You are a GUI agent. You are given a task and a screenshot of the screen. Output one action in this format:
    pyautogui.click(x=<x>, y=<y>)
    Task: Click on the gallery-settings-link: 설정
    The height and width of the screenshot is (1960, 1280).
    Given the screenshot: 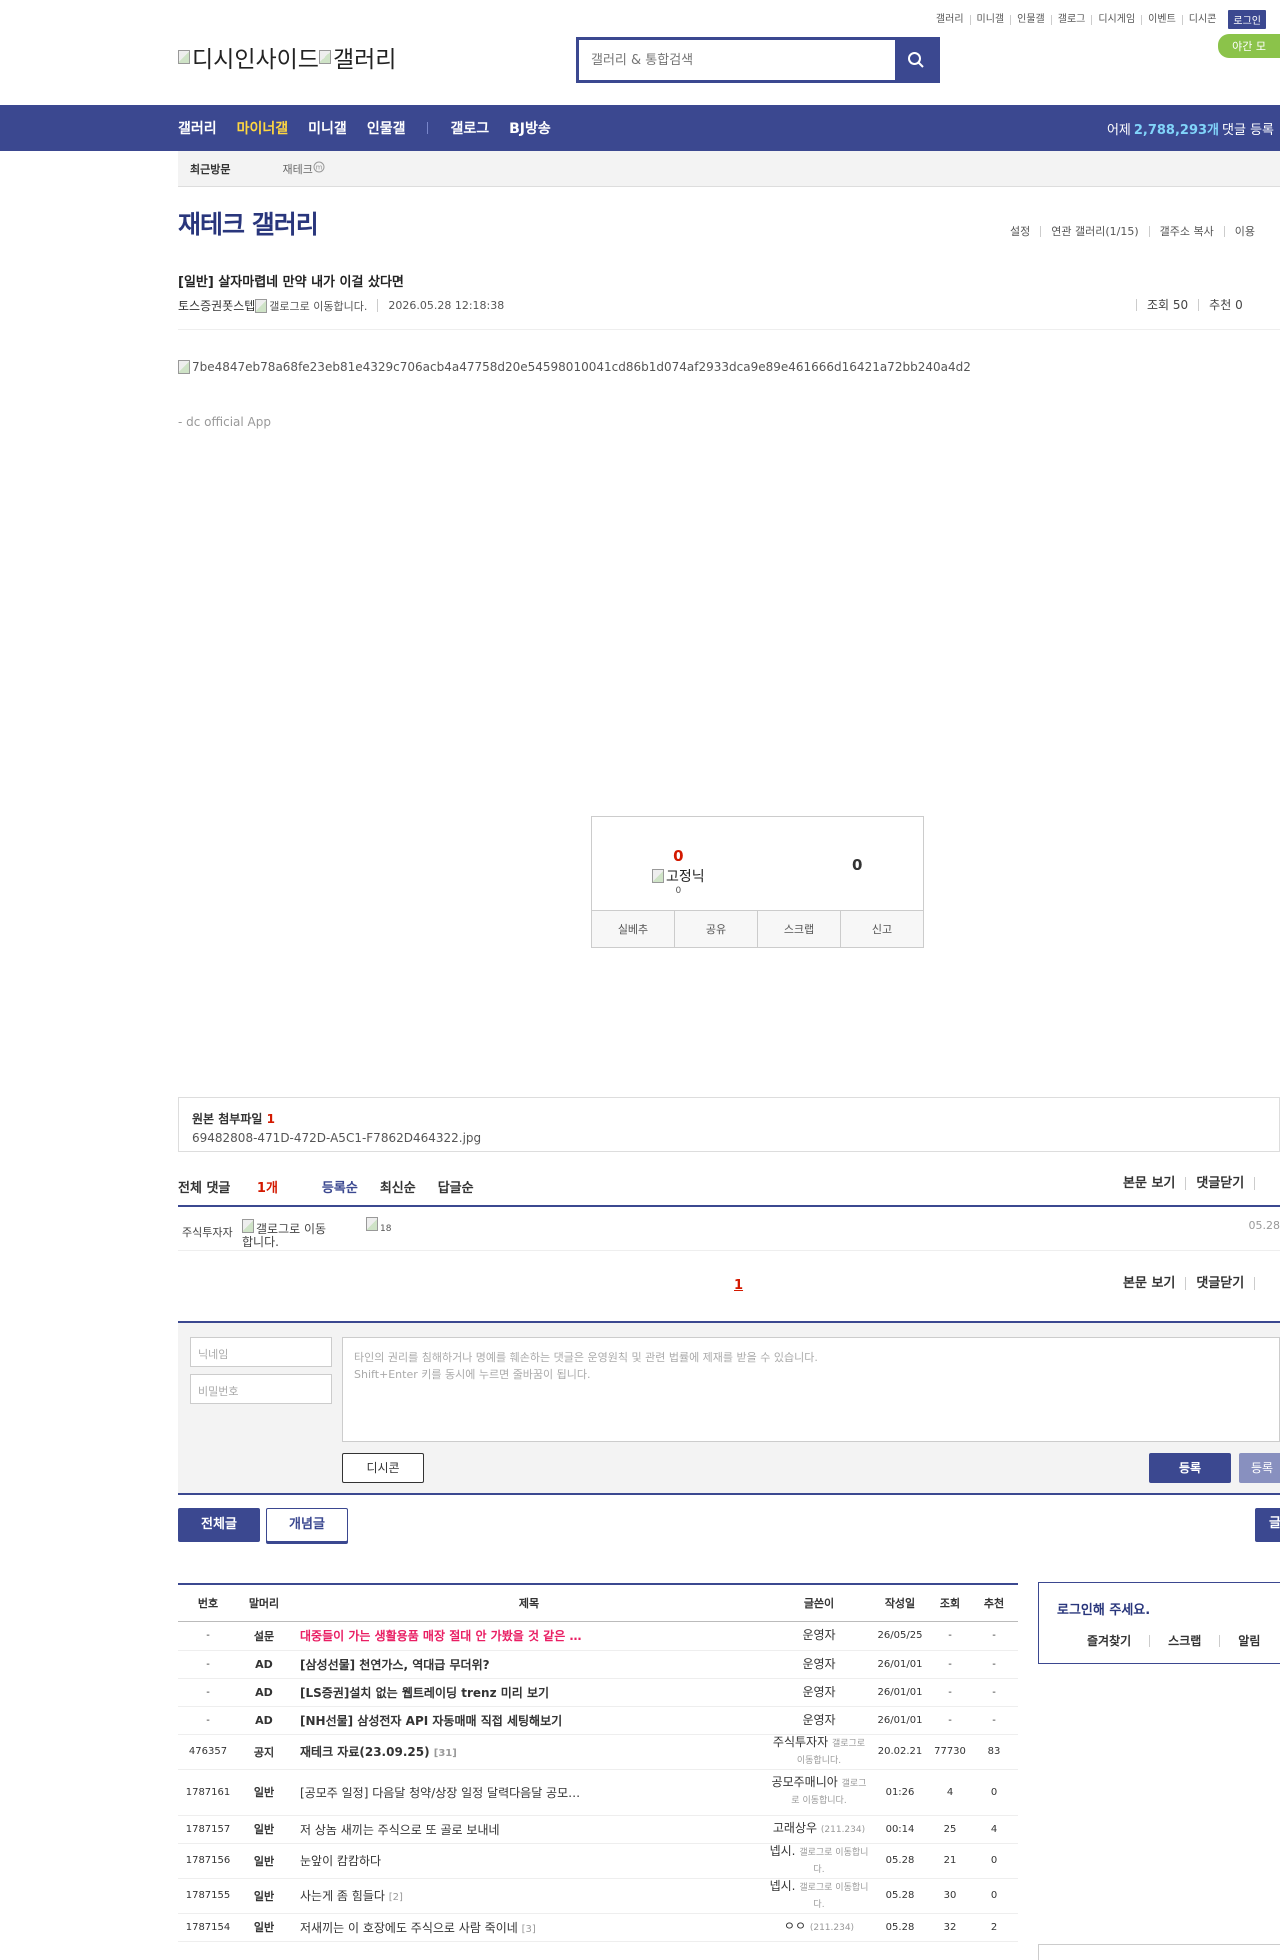 What is the action you would take?
    pyautogui.click(x=1020, y=231)
    